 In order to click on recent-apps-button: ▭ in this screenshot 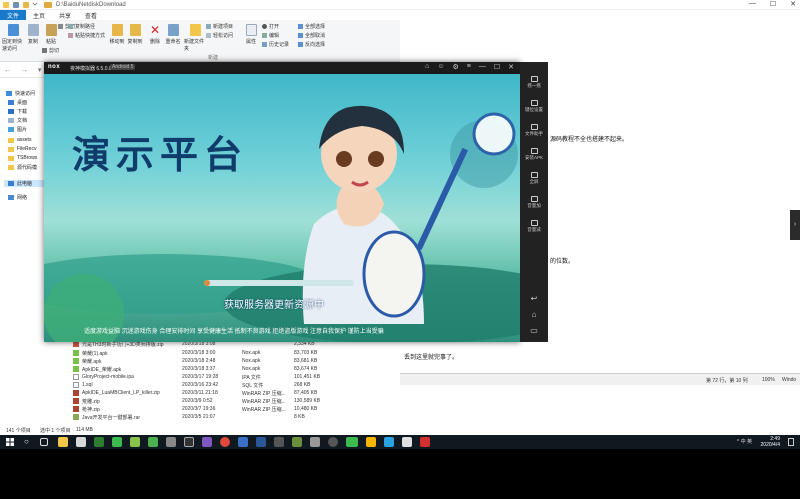, I will do `click(534, 330)`.